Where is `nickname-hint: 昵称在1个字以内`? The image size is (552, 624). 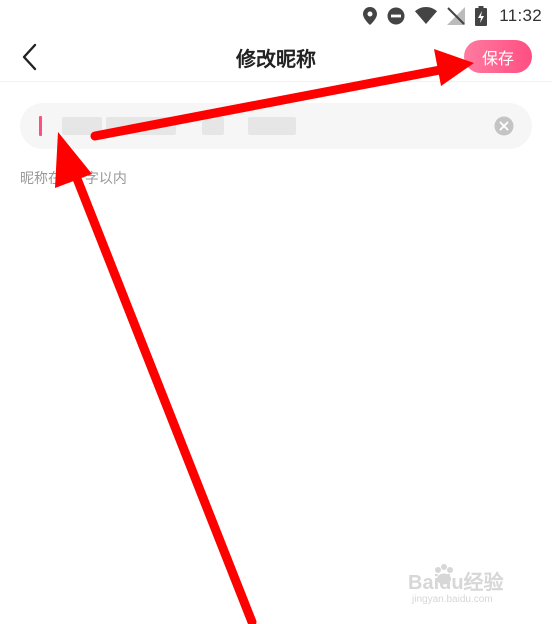 nickname-hint: 昵称在1个字以内 is located at coordinates (73, 179).